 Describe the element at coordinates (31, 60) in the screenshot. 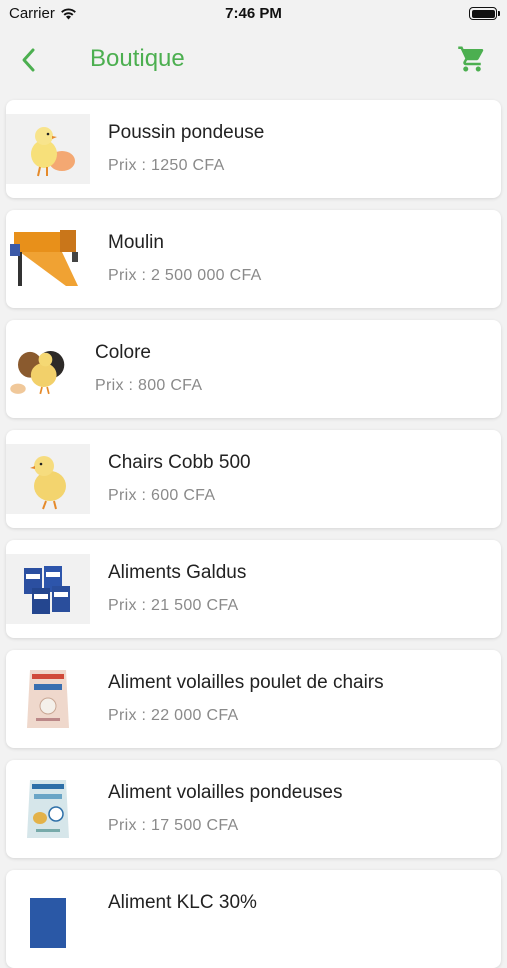

I see `back-chevron-icon` at that location.